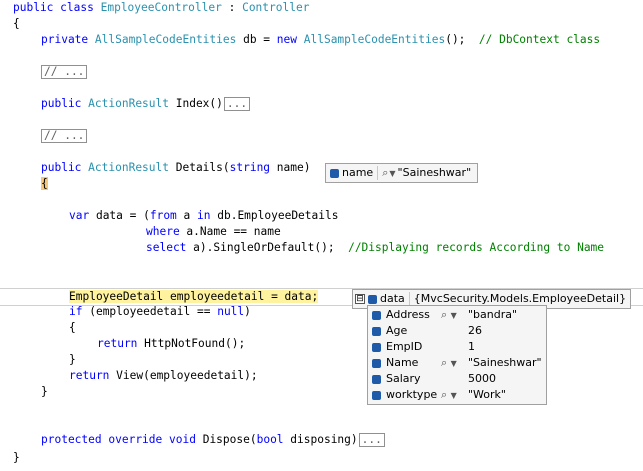 This screenshot has height=471, width=643. Describe the element at coordinates (274, 215) in the screenshot. I see `code-text: db.EmployeeDetails` at that location.